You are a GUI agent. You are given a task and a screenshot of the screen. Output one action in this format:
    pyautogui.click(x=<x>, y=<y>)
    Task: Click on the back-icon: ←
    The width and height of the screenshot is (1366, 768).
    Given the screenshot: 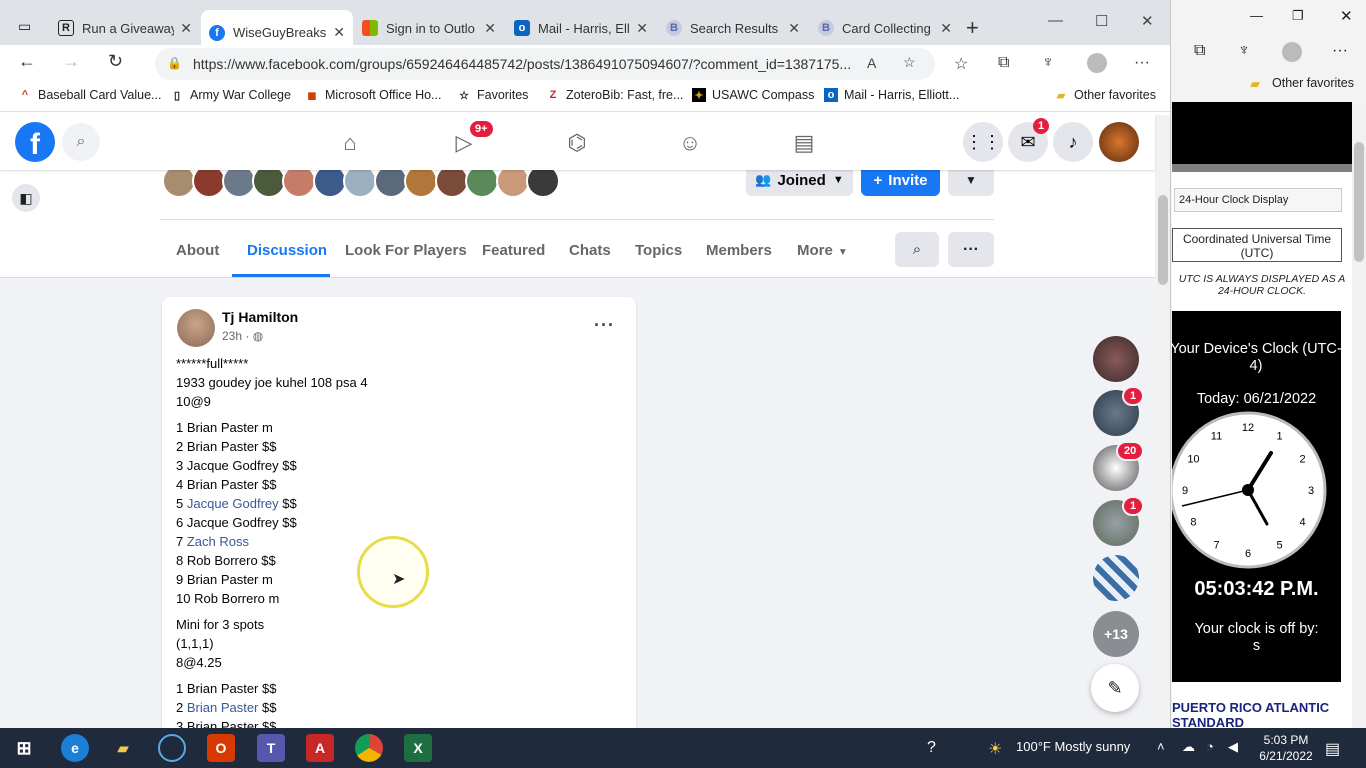 What is the action you would take?
    pyautogui.click(x=27, y=61)
    